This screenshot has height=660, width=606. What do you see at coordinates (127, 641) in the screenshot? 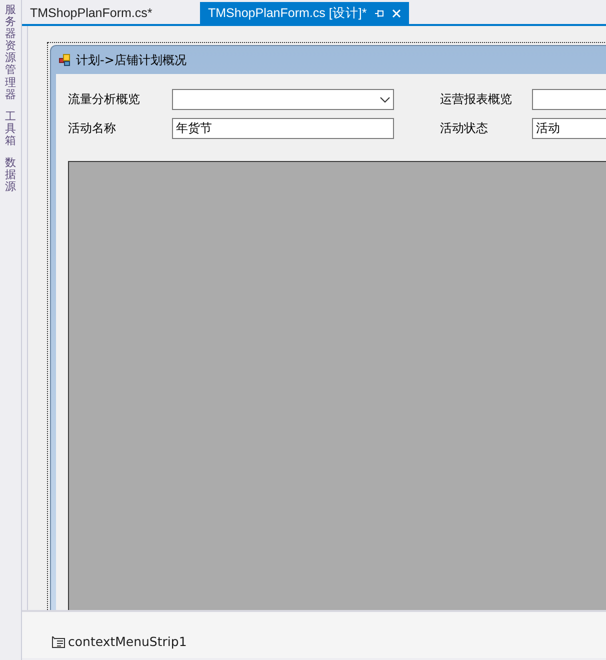
I see `component-label: contextMenuStrip1` at bounding box center [127, 641].